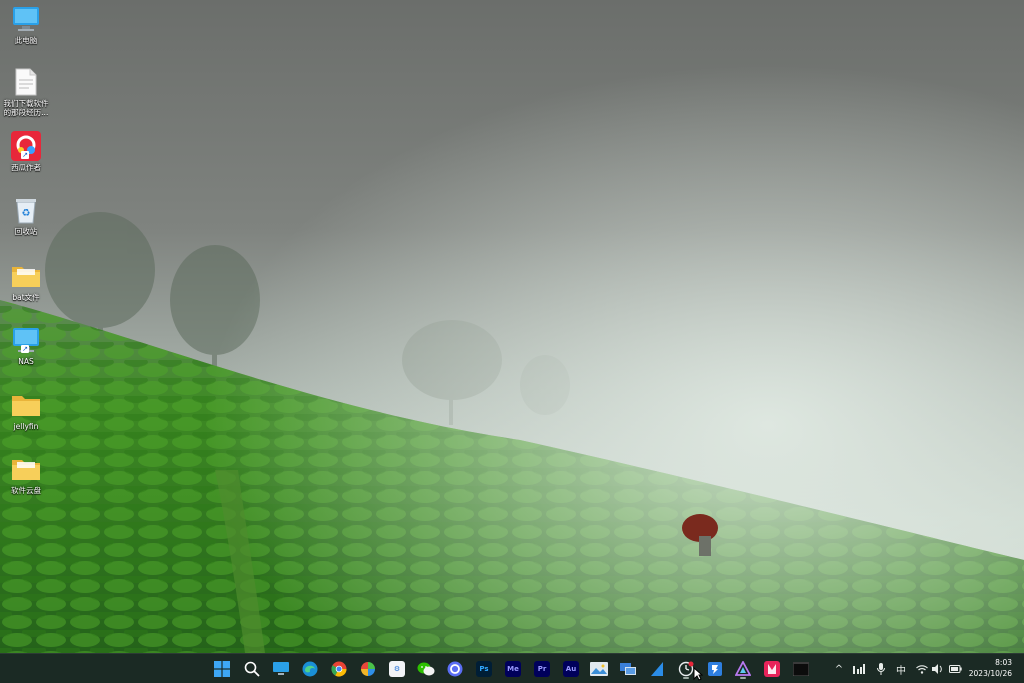 The height and width of the screenshot is (683, 1024). I want to click on desktop-icon-label: 此电脑, so click(26, 40).